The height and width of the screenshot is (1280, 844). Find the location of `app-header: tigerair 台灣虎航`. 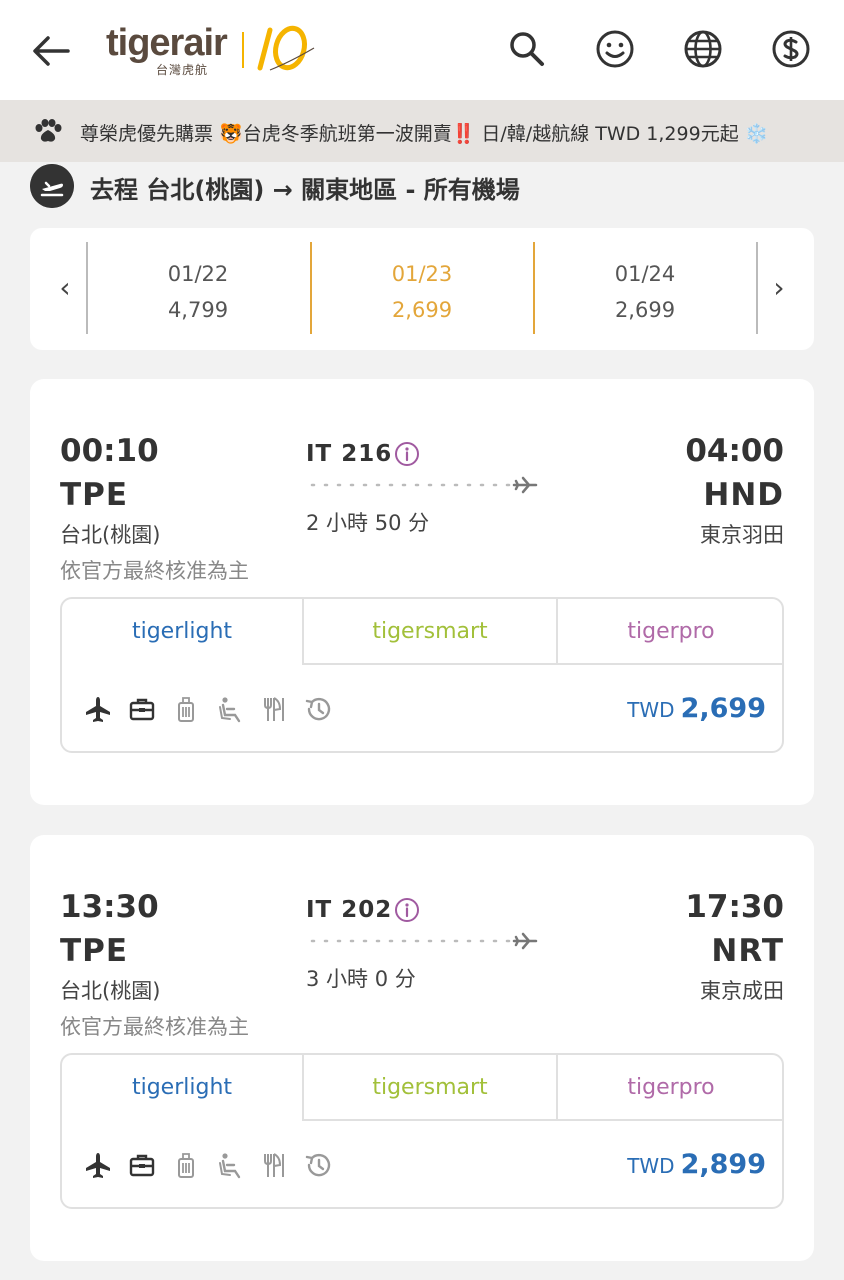

app-header: tigerair 台灣虎航 is located at coordinates (422, 50).